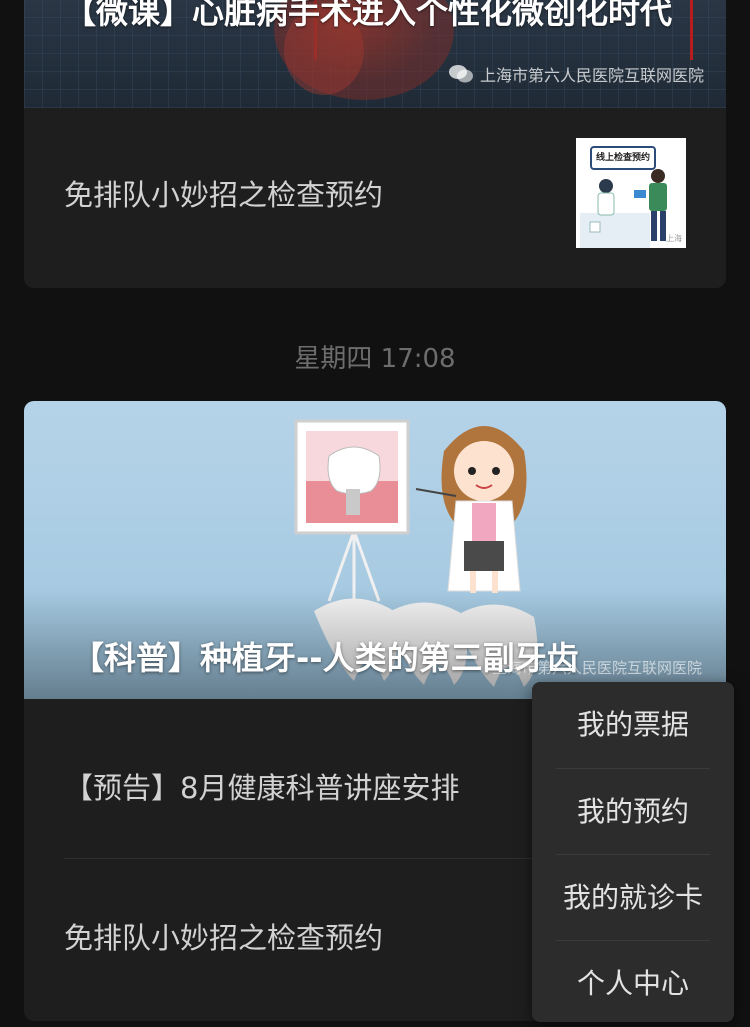 The width and height of the screenshot is (750, 1027). Describe the element at coordinates (633, 898) in the screenshot. I see `menu-item-my-medical-card: 我的就诊卡` at that location.